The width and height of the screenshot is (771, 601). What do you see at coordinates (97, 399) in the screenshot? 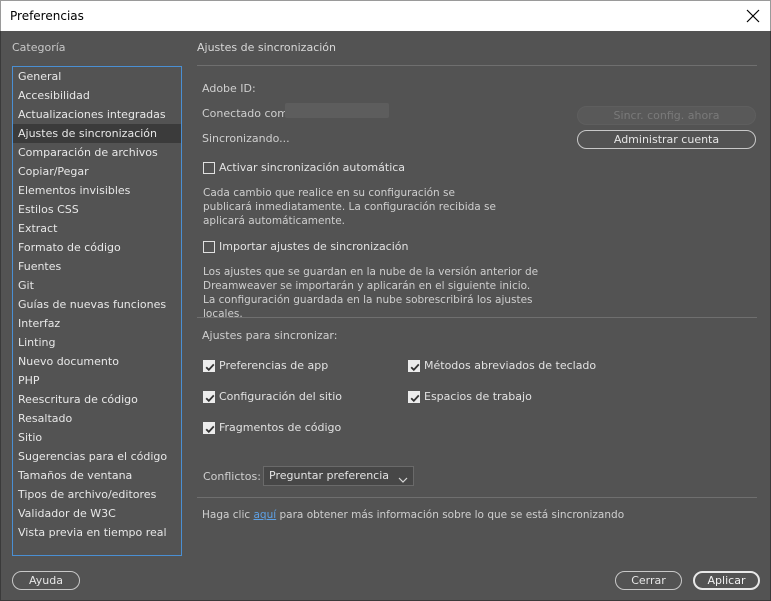
I see `category-item: Reescritura de código` at bounding box center [97, 399].